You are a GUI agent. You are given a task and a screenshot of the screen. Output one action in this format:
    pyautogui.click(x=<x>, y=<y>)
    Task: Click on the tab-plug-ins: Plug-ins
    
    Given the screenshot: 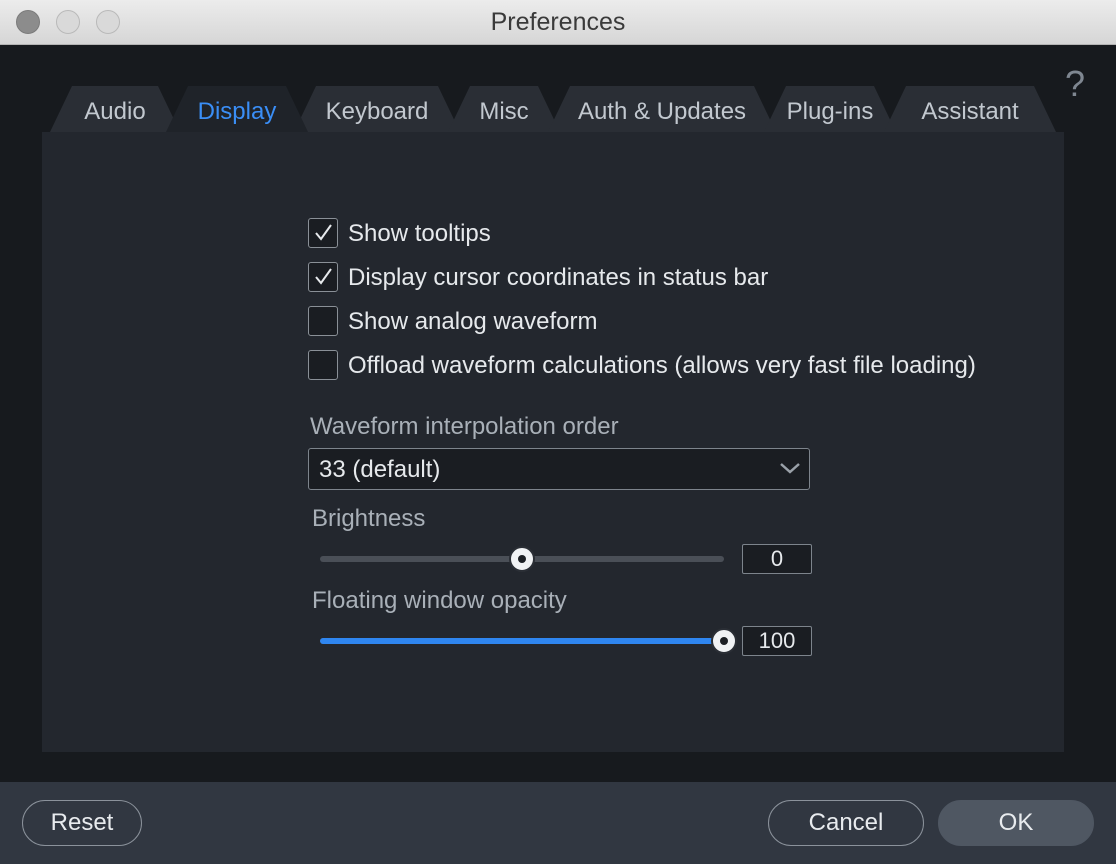 What is the action you would take?
    pyautogui.click(x=830, y=109)
    